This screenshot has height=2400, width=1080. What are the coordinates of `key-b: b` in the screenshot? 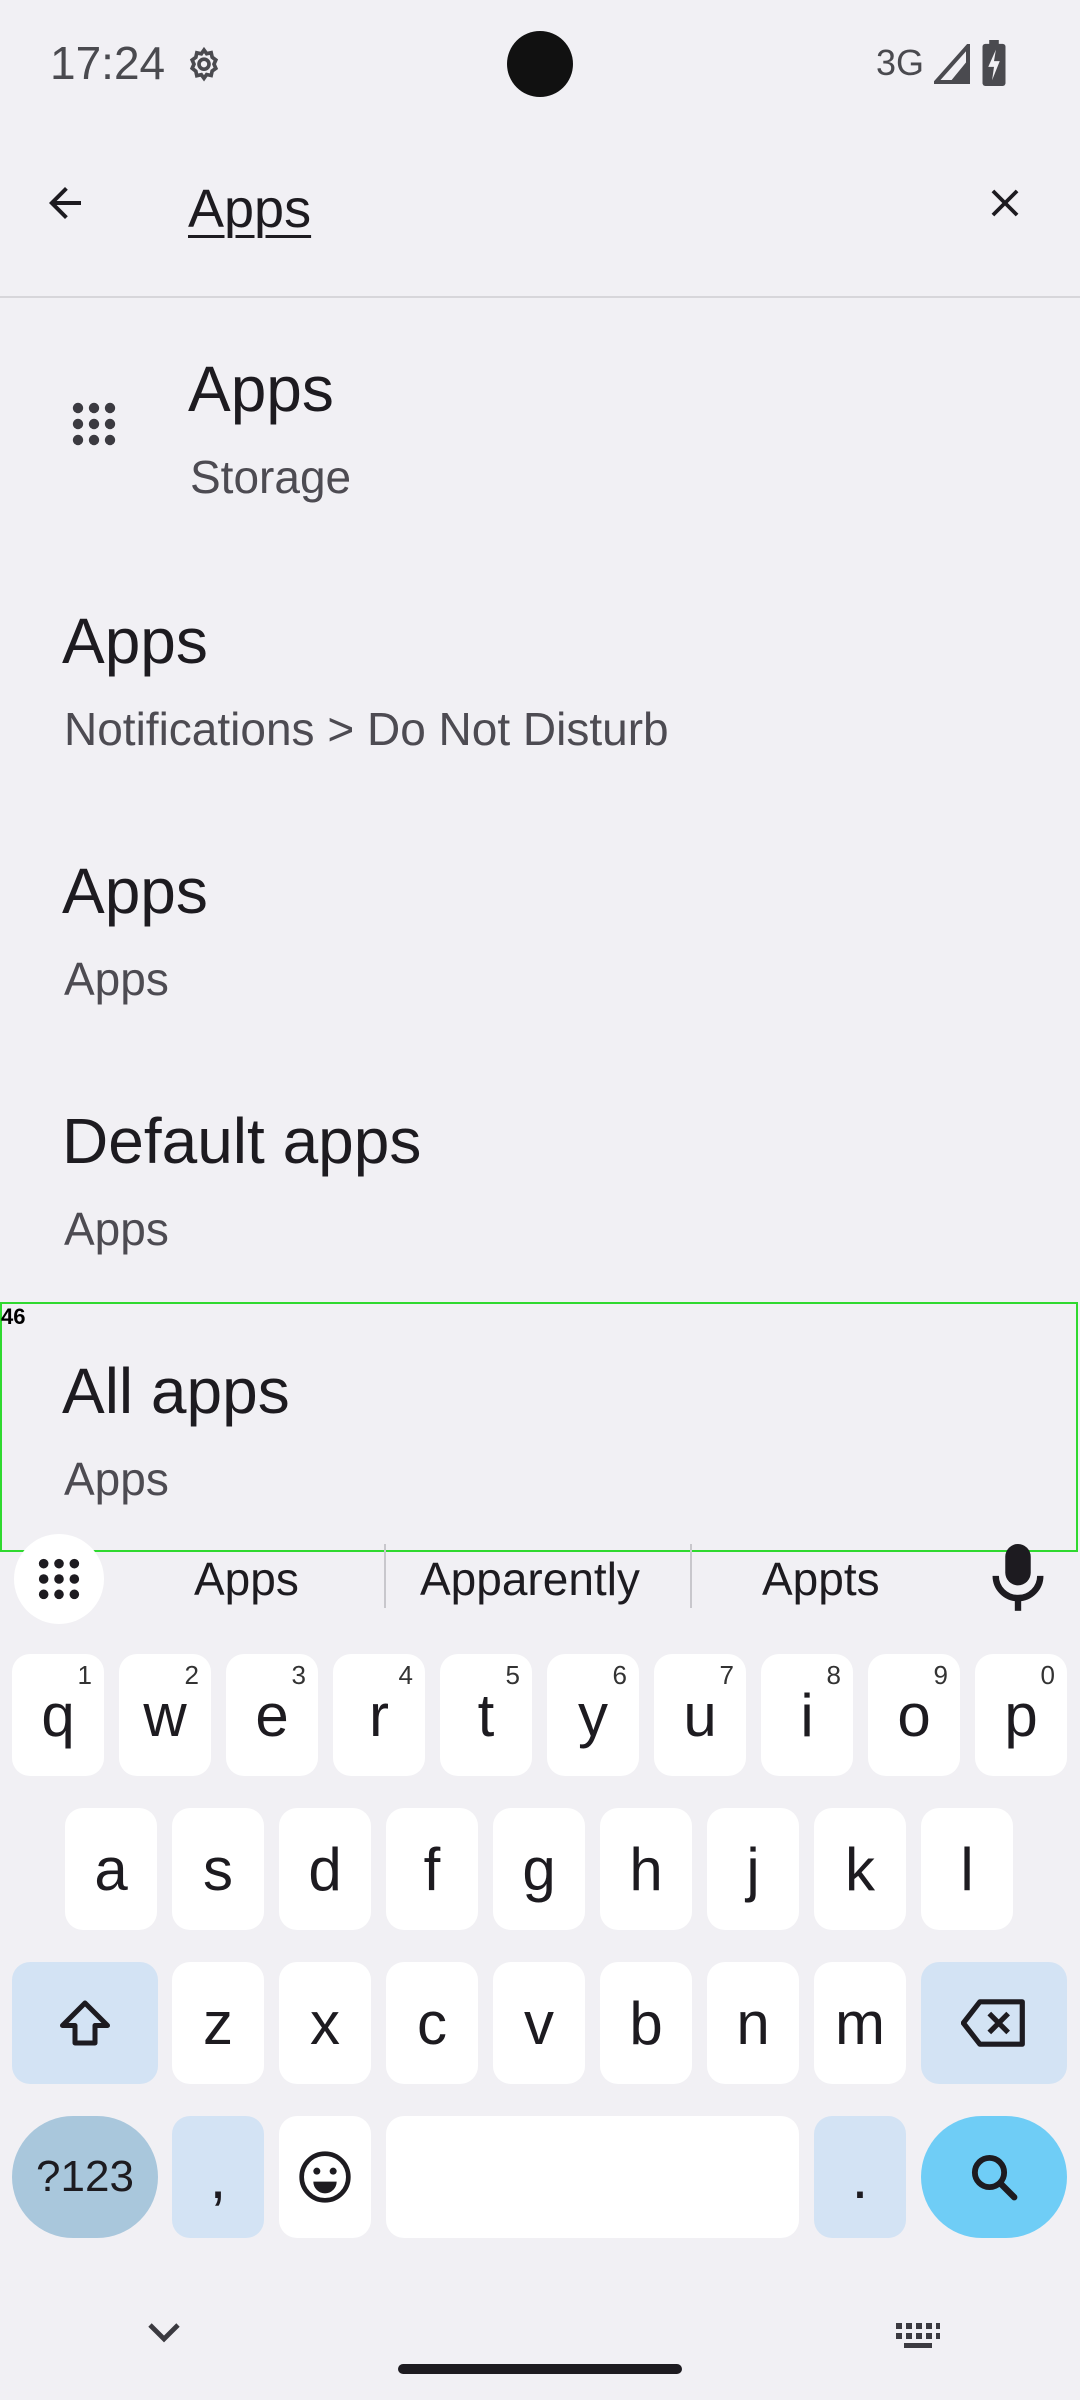 It's located at (646, 2023).